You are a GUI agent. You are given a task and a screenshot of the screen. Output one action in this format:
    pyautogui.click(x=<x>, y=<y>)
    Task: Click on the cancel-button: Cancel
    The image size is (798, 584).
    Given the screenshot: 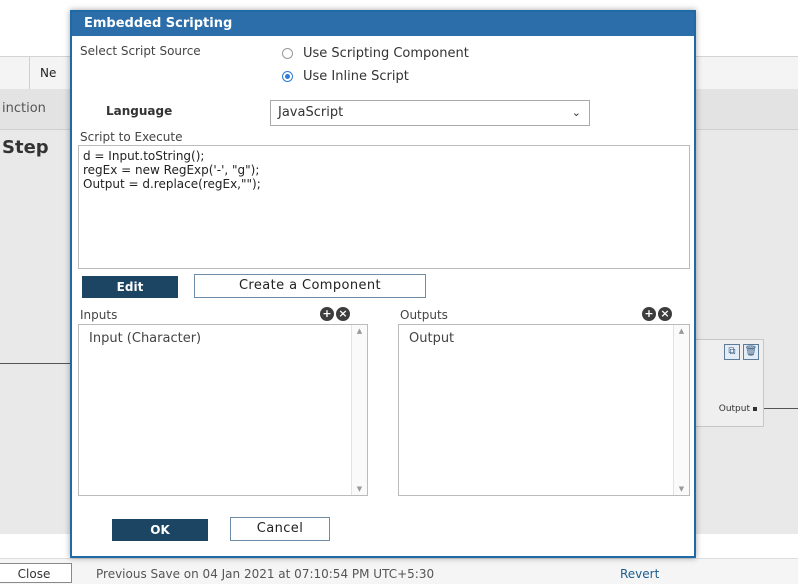 What is the action you would take?
    pyautogui.click(x=280, y=529)
    